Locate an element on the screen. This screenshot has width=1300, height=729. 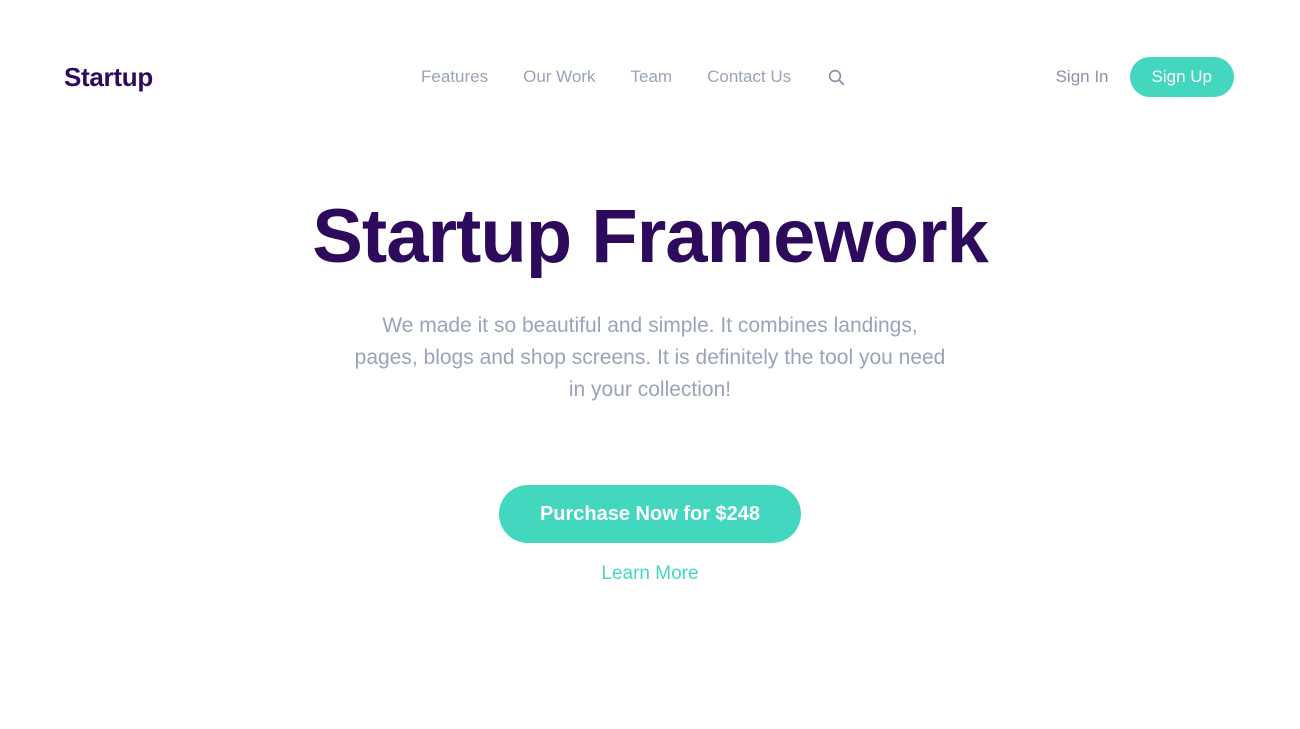
search-icon is located at coordinates (836, 77).